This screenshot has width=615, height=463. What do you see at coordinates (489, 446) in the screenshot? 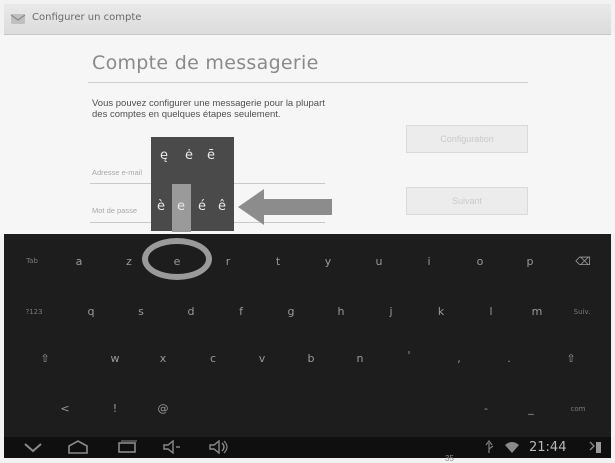
I see `usb-icon` at bounding box center [489, 446].